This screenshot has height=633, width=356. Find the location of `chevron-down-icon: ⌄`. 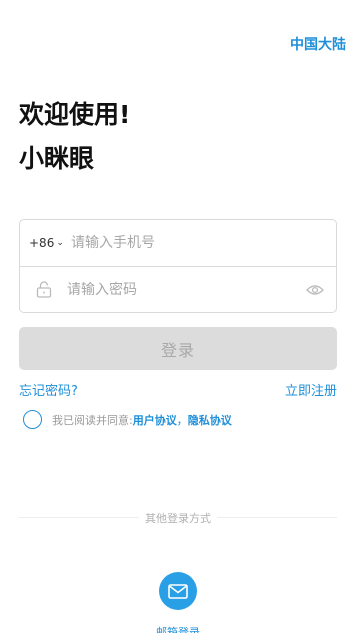

chevron-down-icon: ⌄ is located at coordinates (60, 243).